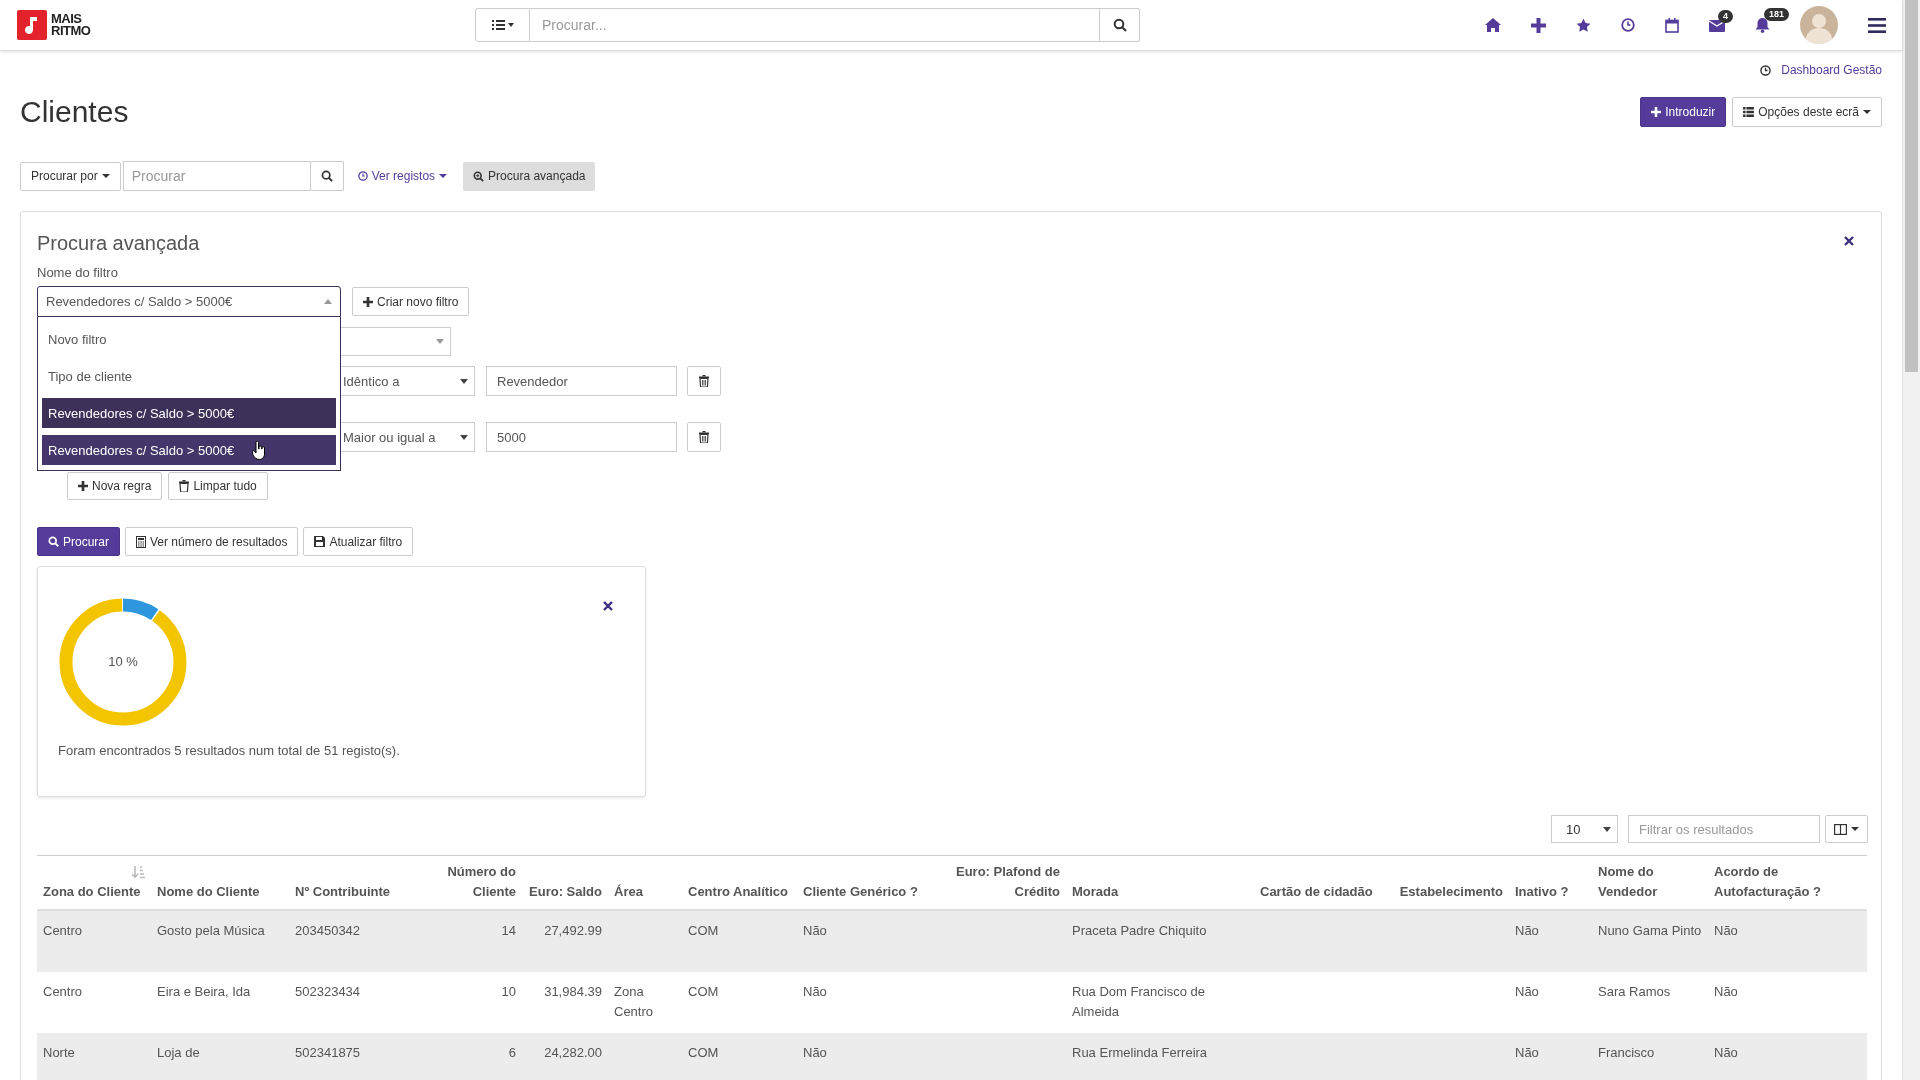  I want to click on percentage-label: 10 %, so click(123, 661).